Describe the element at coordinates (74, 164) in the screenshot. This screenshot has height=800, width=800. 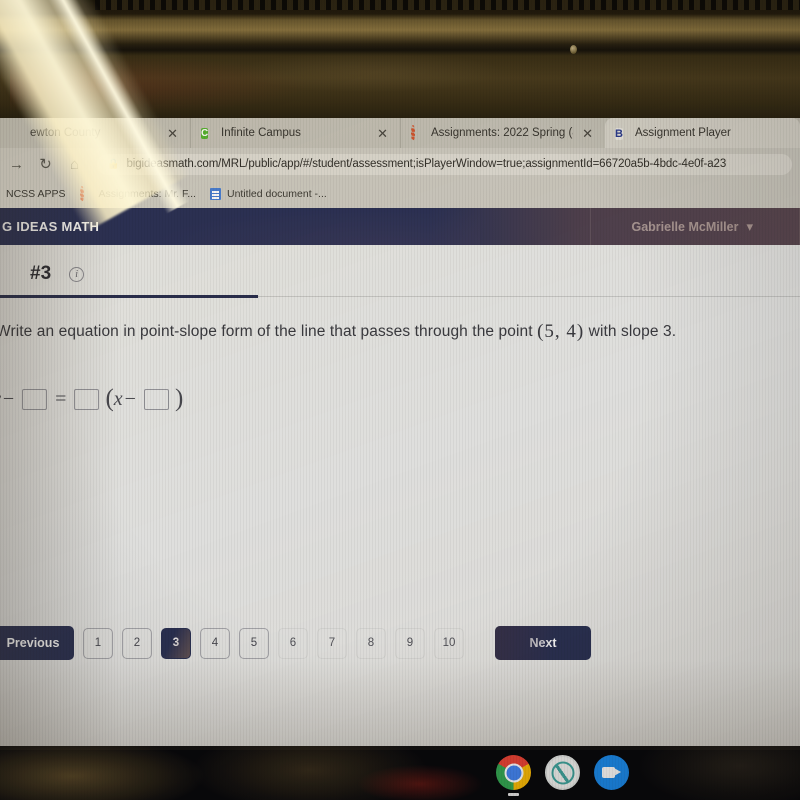
I see `home-icon: ⌂` at that location.